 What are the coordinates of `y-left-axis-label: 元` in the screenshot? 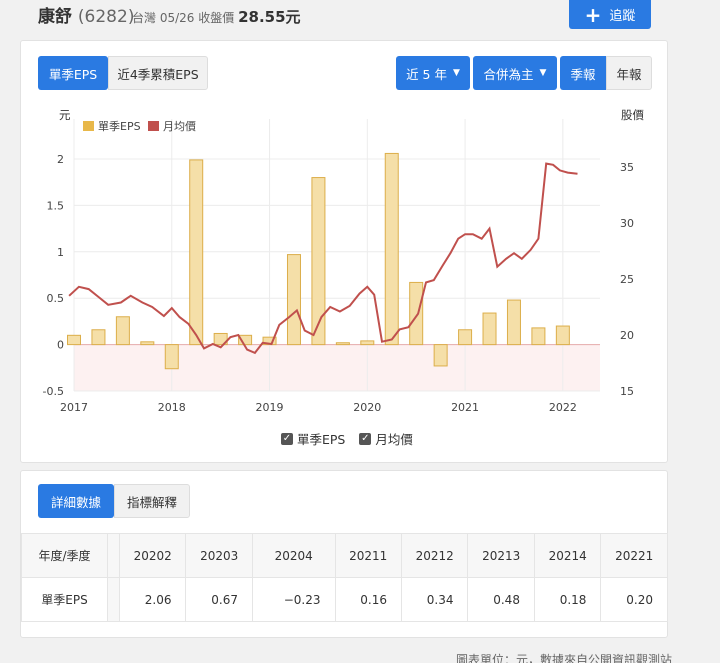 It's located at (65, 115).